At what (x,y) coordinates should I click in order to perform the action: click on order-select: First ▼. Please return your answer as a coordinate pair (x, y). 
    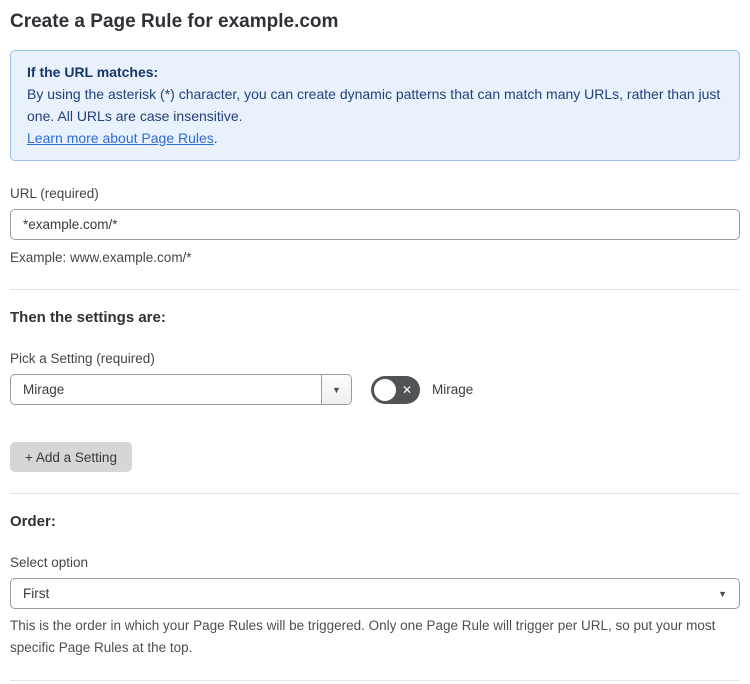
    Looking at the image, I should click on (375, 593).